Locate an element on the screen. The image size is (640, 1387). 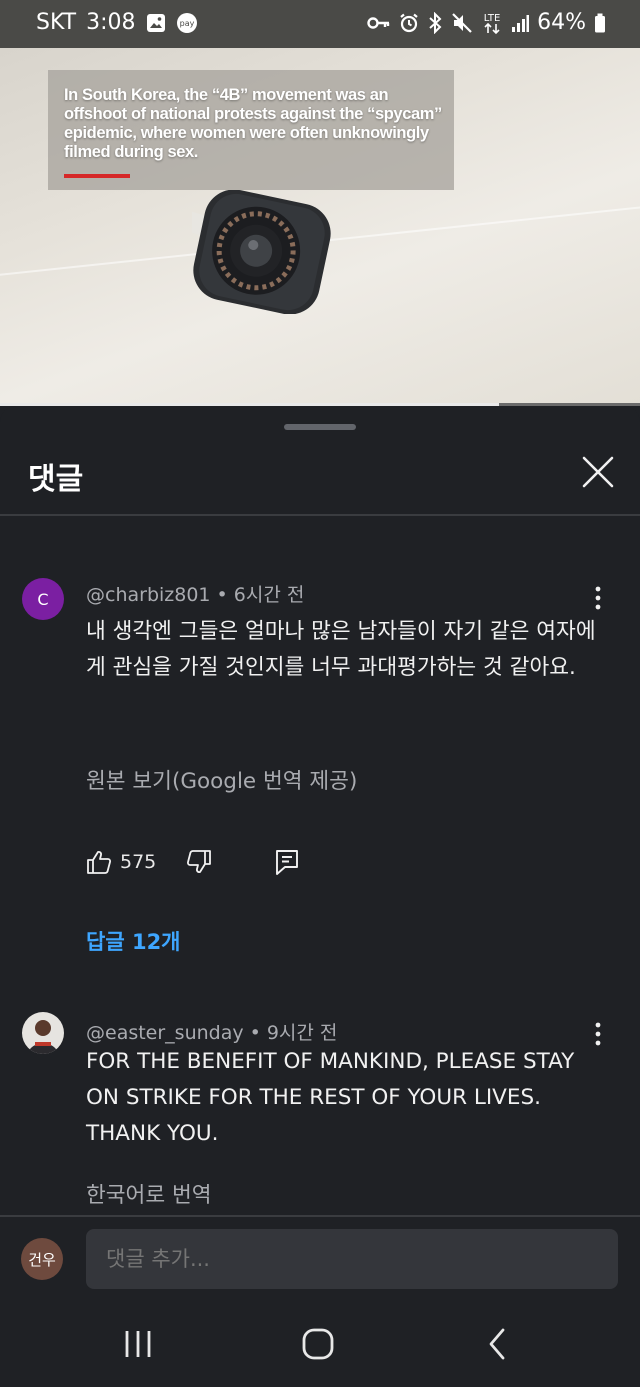
close-icon is located at coordinates (598, 472).